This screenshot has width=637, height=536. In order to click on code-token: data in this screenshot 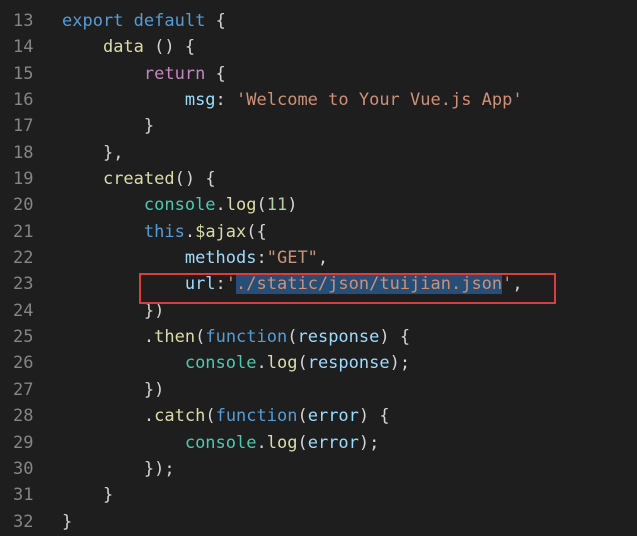, I will do `click(123, 47)`.